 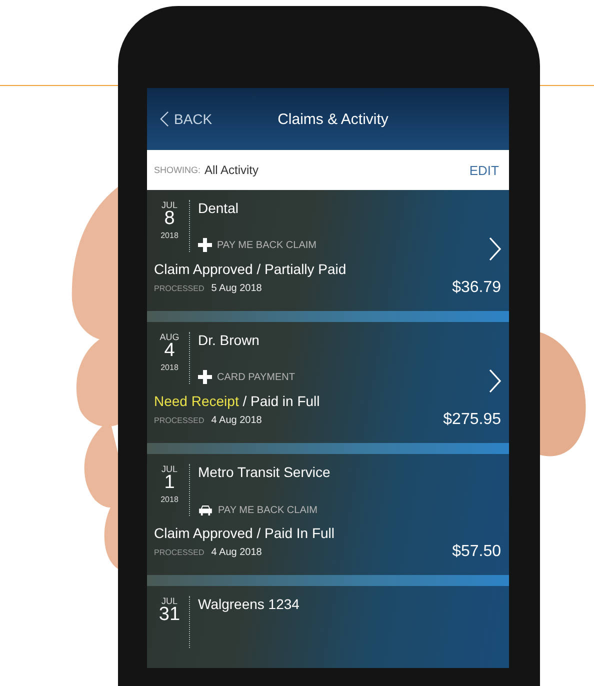 What do you see at coordinates (265, 472) in the screenshot?
I see `activity-title: Metro Transit Service` at bounding box center [265, 472].